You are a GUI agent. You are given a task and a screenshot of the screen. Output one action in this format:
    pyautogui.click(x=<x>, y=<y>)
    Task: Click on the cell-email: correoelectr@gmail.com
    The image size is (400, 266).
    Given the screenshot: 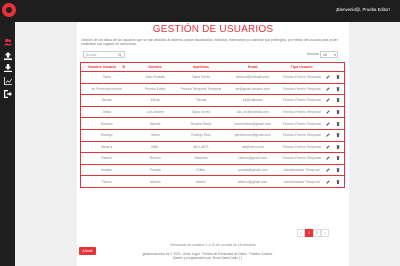 What is the action you would take?
    pyautogui.click(x=252, y=123)
    